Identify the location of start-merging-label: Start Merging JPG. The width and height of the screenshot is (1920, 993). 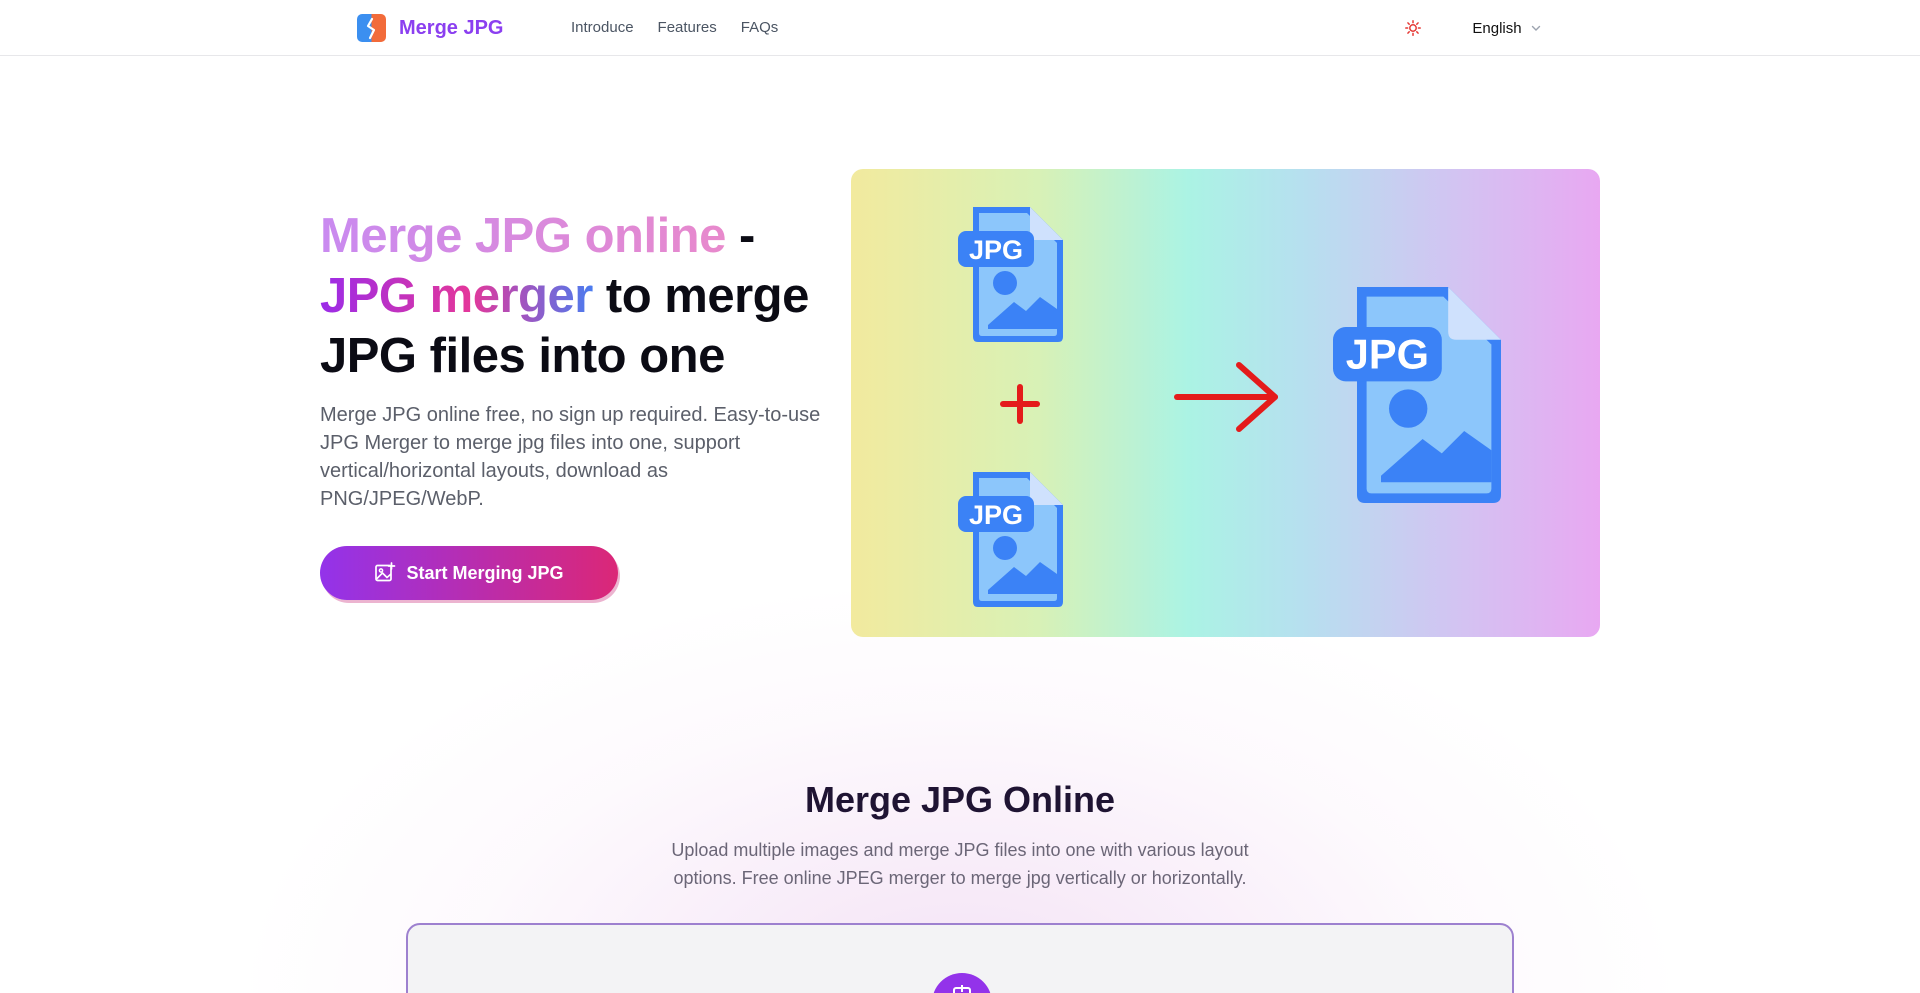
(485, 572).